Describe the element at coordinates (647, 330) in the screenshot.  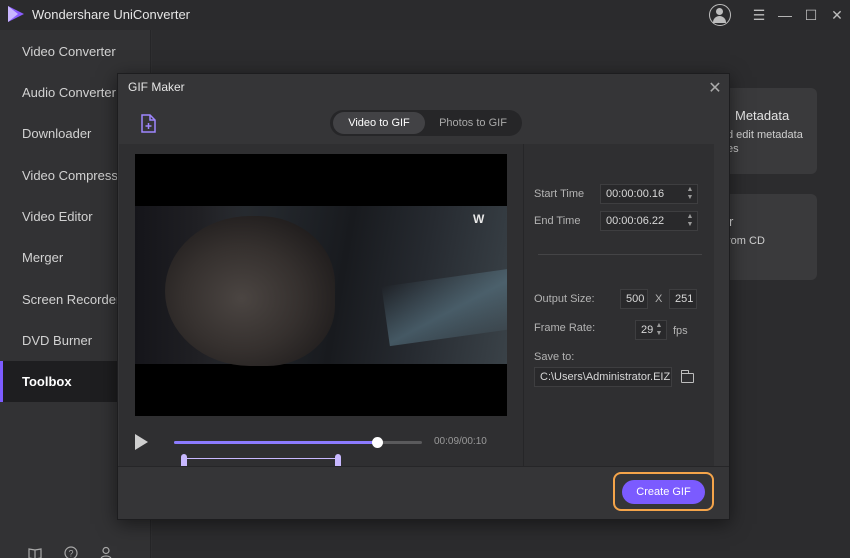
I see `frame-rate-value: 29` at that location.